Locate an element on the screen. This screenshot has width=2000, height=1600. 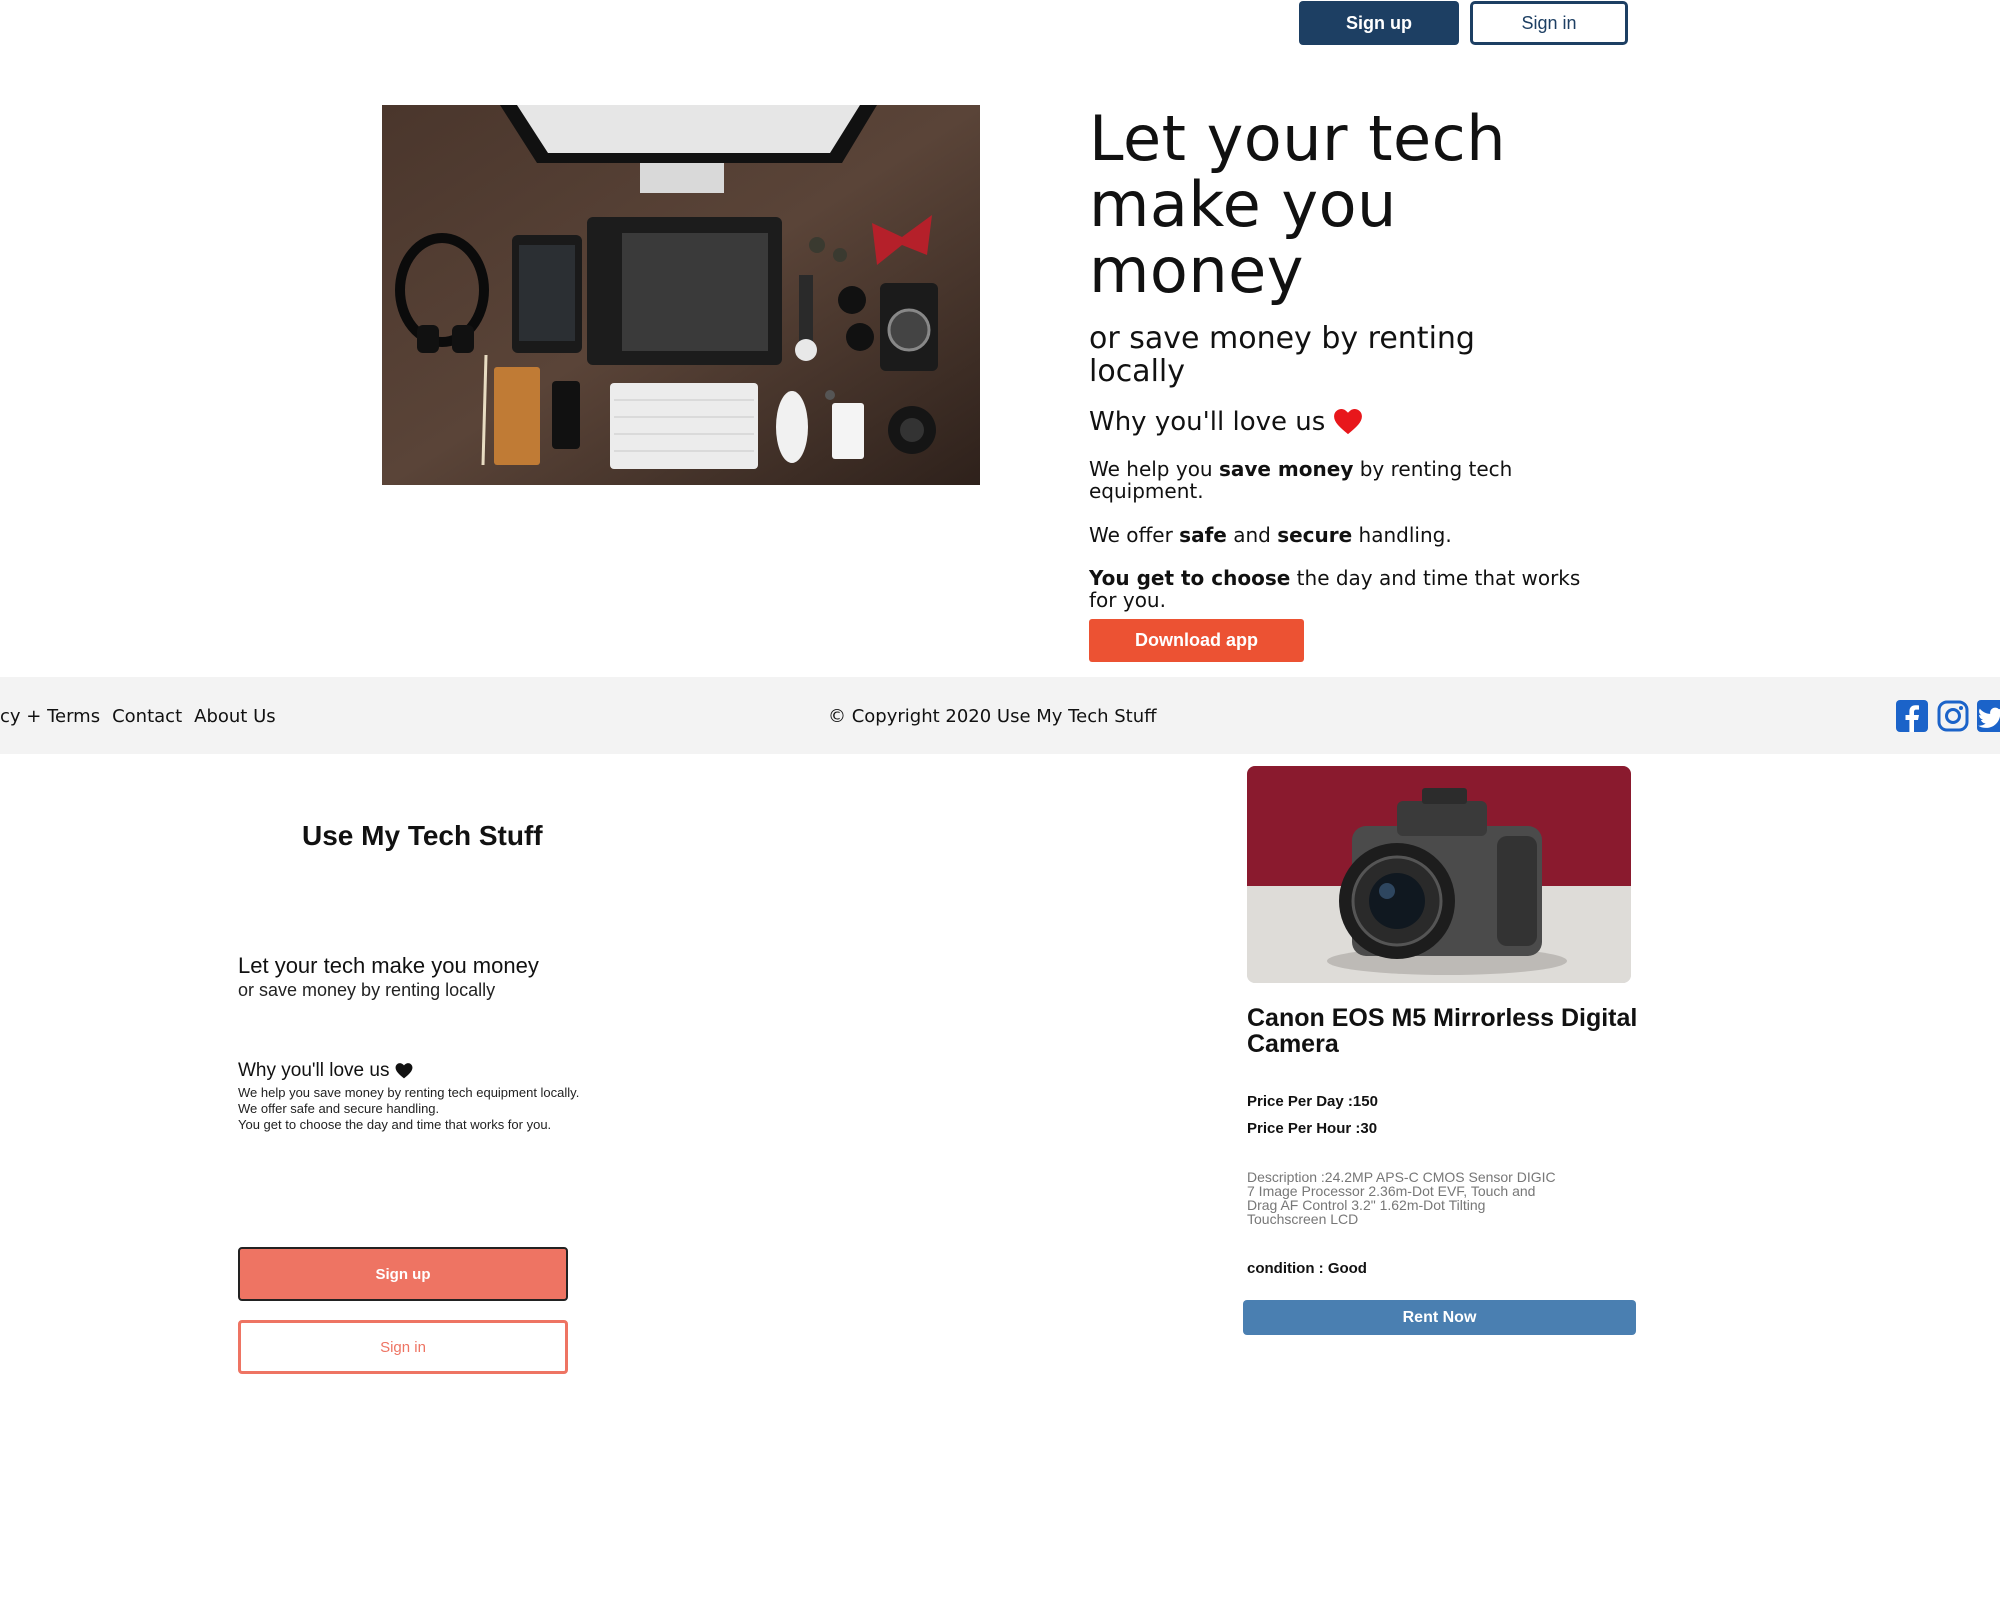
hero-image is located at coordinates (681, 295).